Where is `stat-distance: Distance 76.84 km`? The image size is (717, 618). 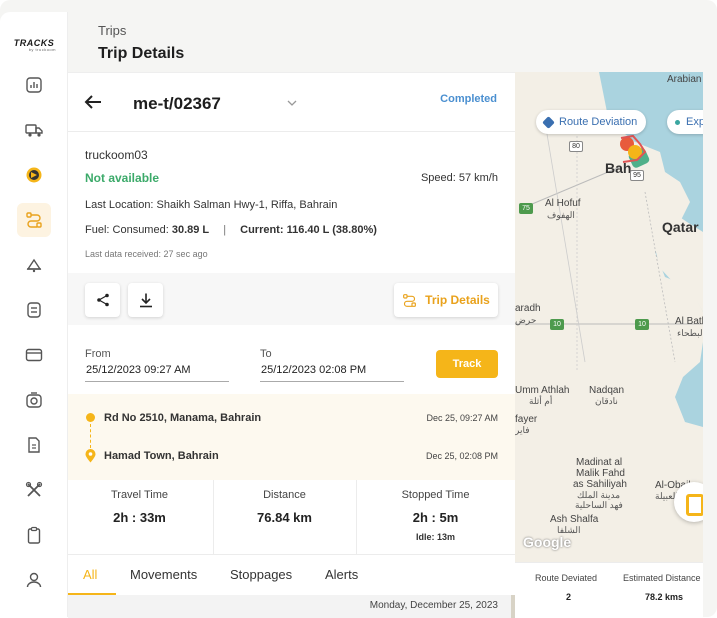 stat-distance: Distance 76.84 km is located at coordinates (284, 517).